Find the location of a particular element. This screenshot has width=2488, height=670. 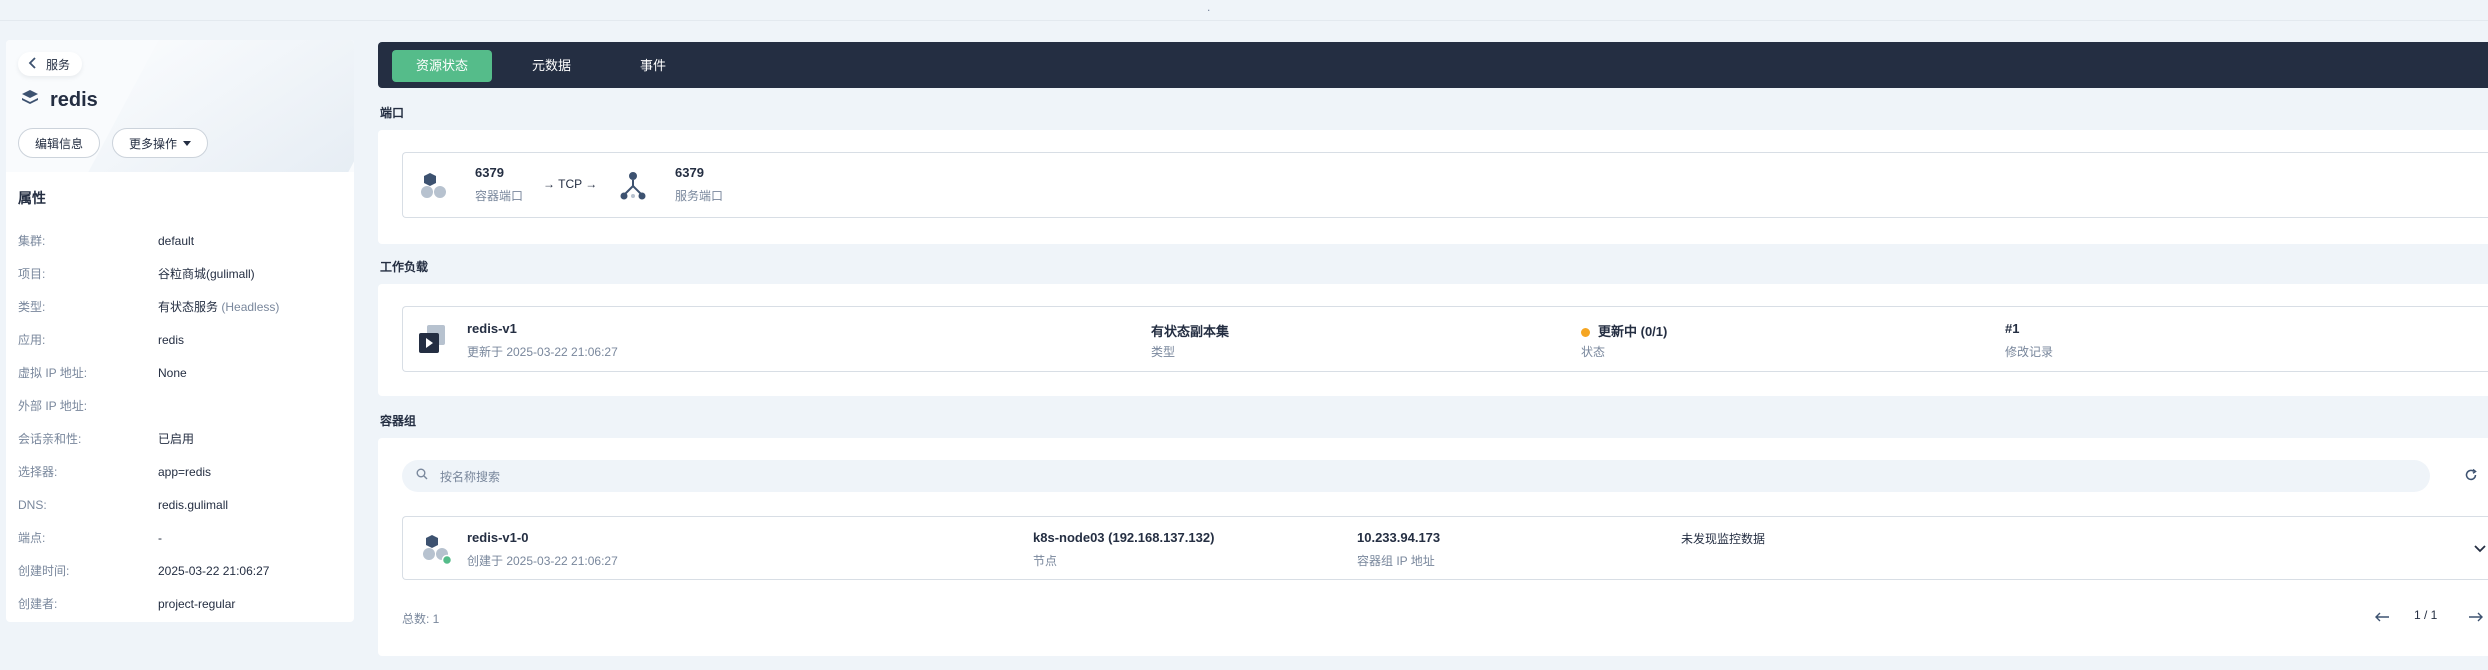

workload-status: 更新中 (0/1) is located at coordinates (1624, 330).